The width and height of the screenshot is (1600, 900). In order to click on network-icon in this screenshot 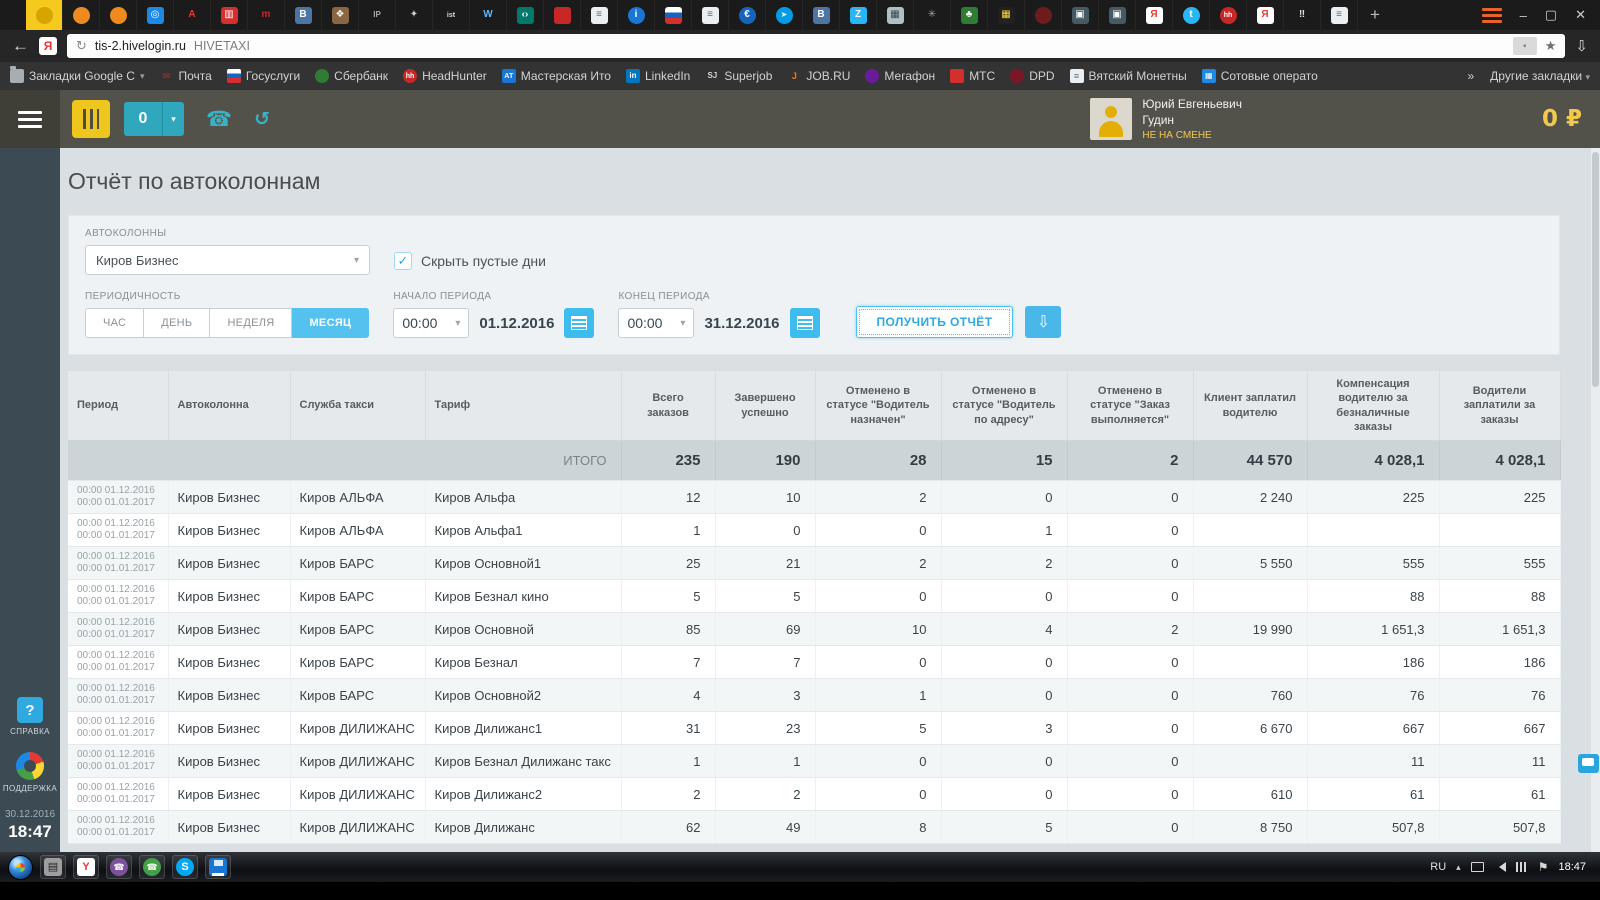, I will do `click(1521, 867)`.